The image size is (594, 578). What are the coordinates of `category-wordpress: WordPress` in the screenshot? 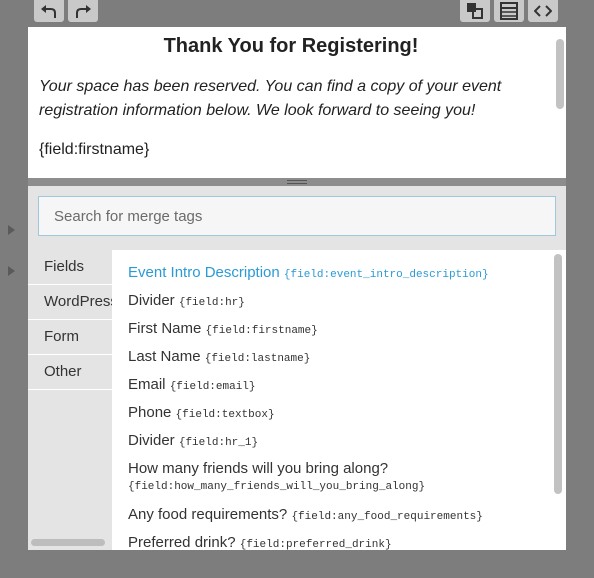 It's located at (70, 302).